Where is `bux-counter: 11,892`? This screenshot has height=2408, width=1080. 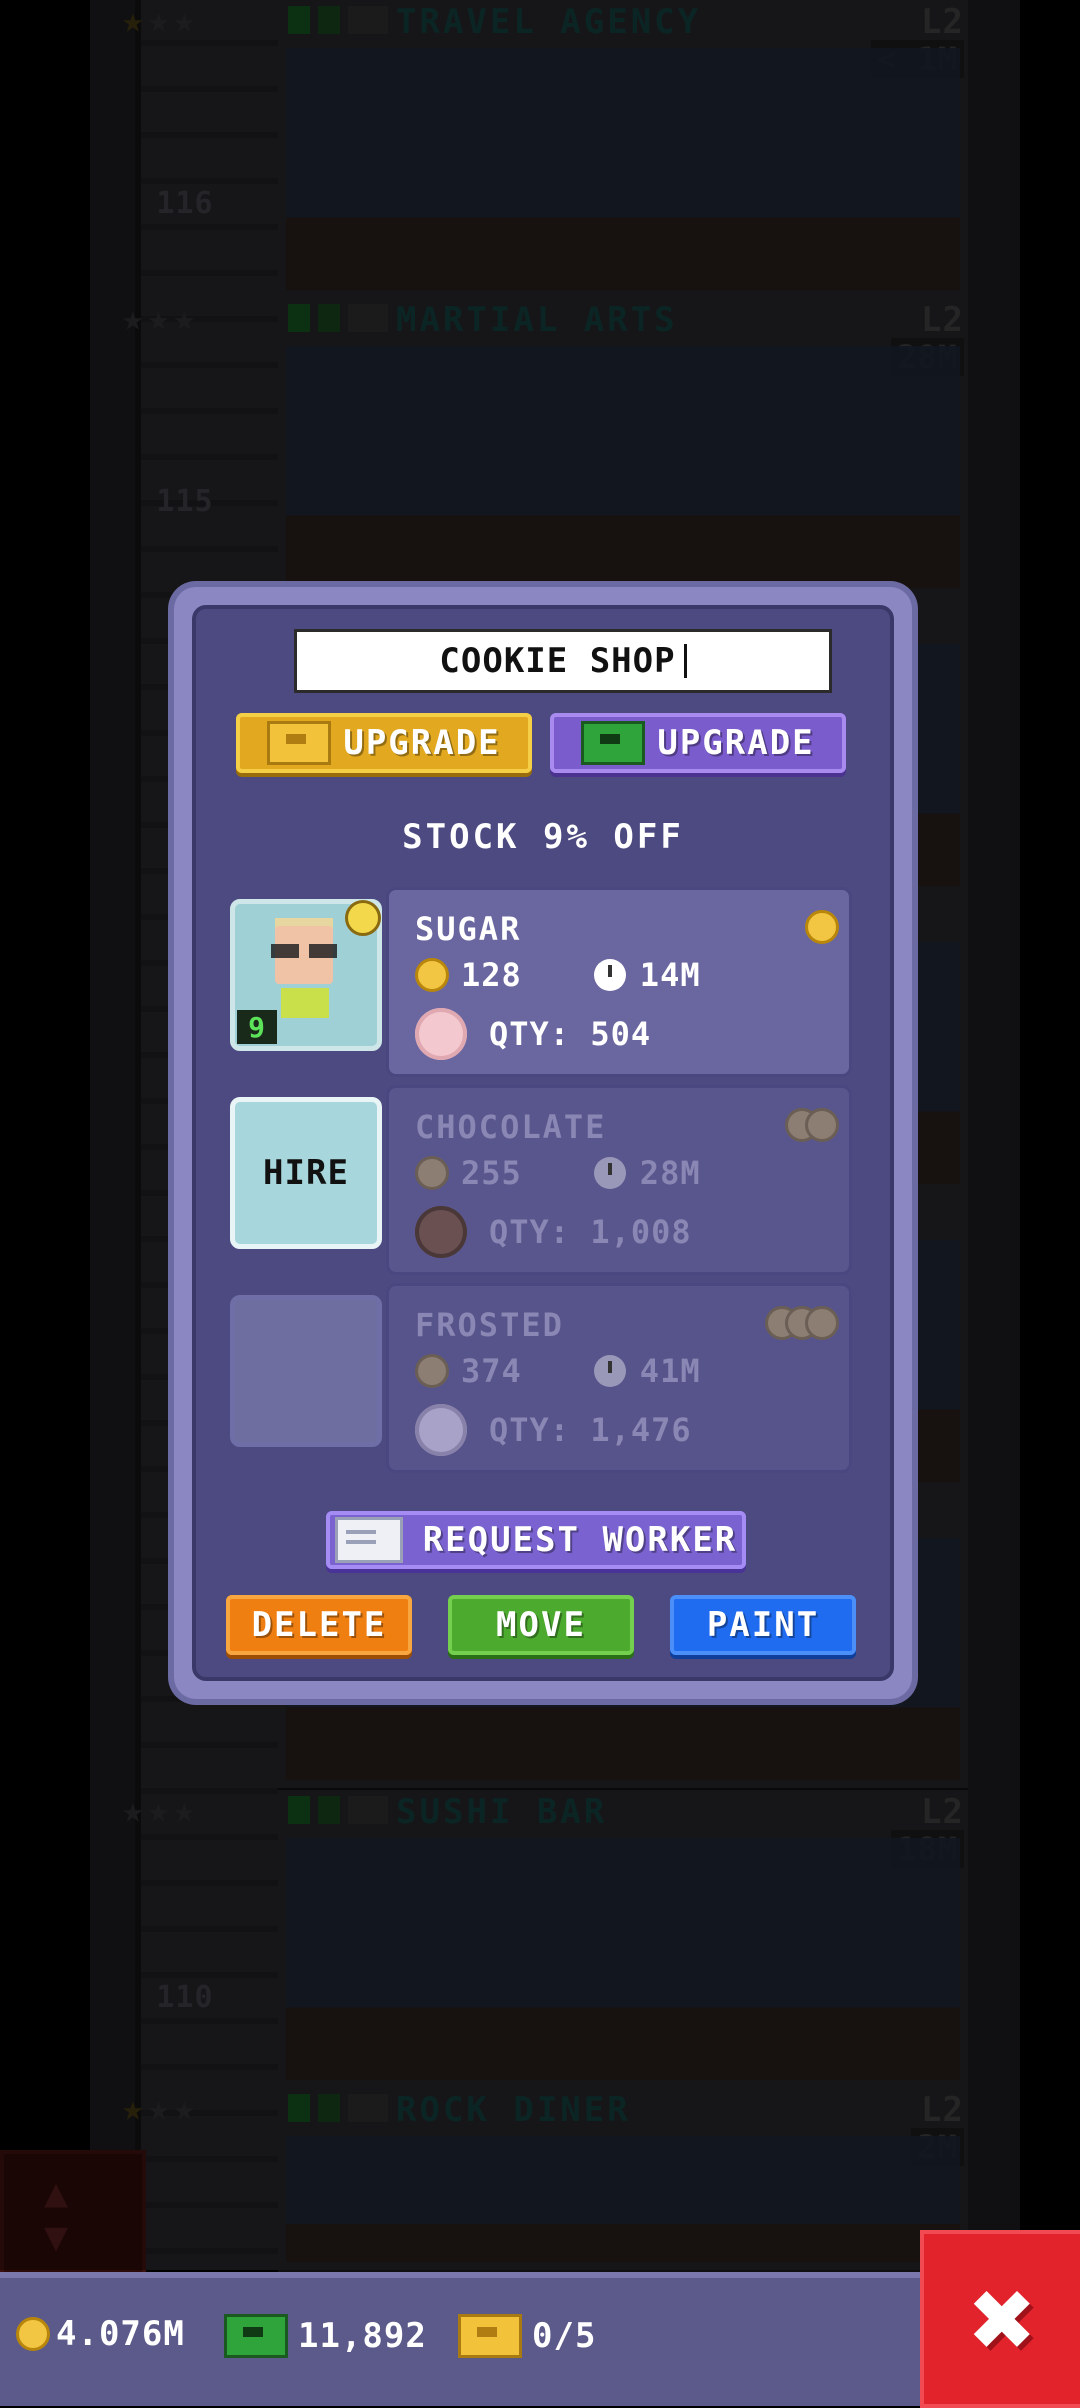
bux-counter: 11,892 is located at coordinates (325, 2336).